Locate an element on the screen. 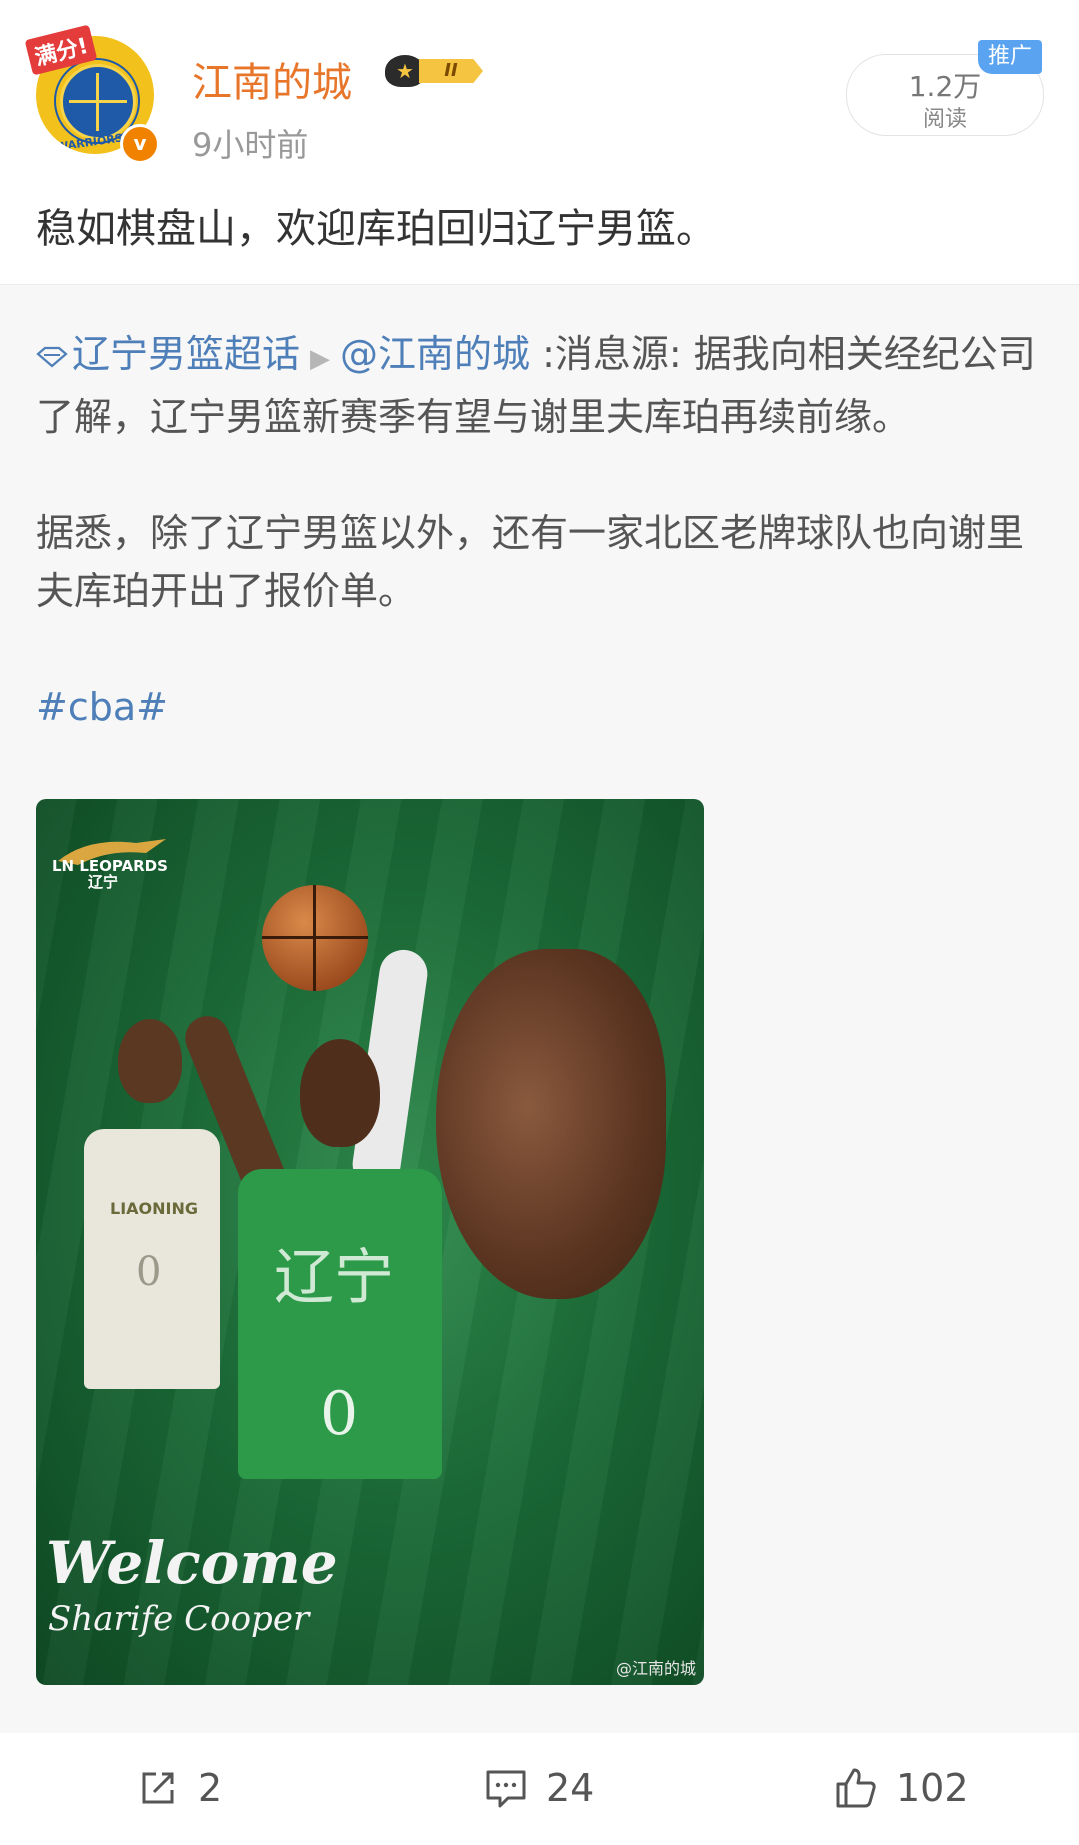 The width and height of the screenshot is (1079, 1845). topic-link: 辽宁男篮超话 is located at coordinates (168, 354).